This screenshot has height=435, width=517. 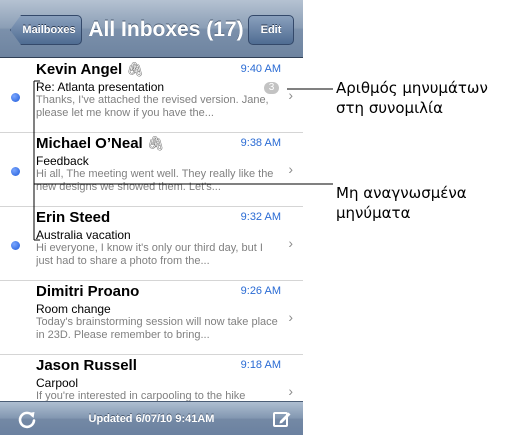 What do you see at coordinates (412, 88) in the screenshot?
I see `caption-line: Αριθμός μηνυμάτων` at bounding box center [412, 88].